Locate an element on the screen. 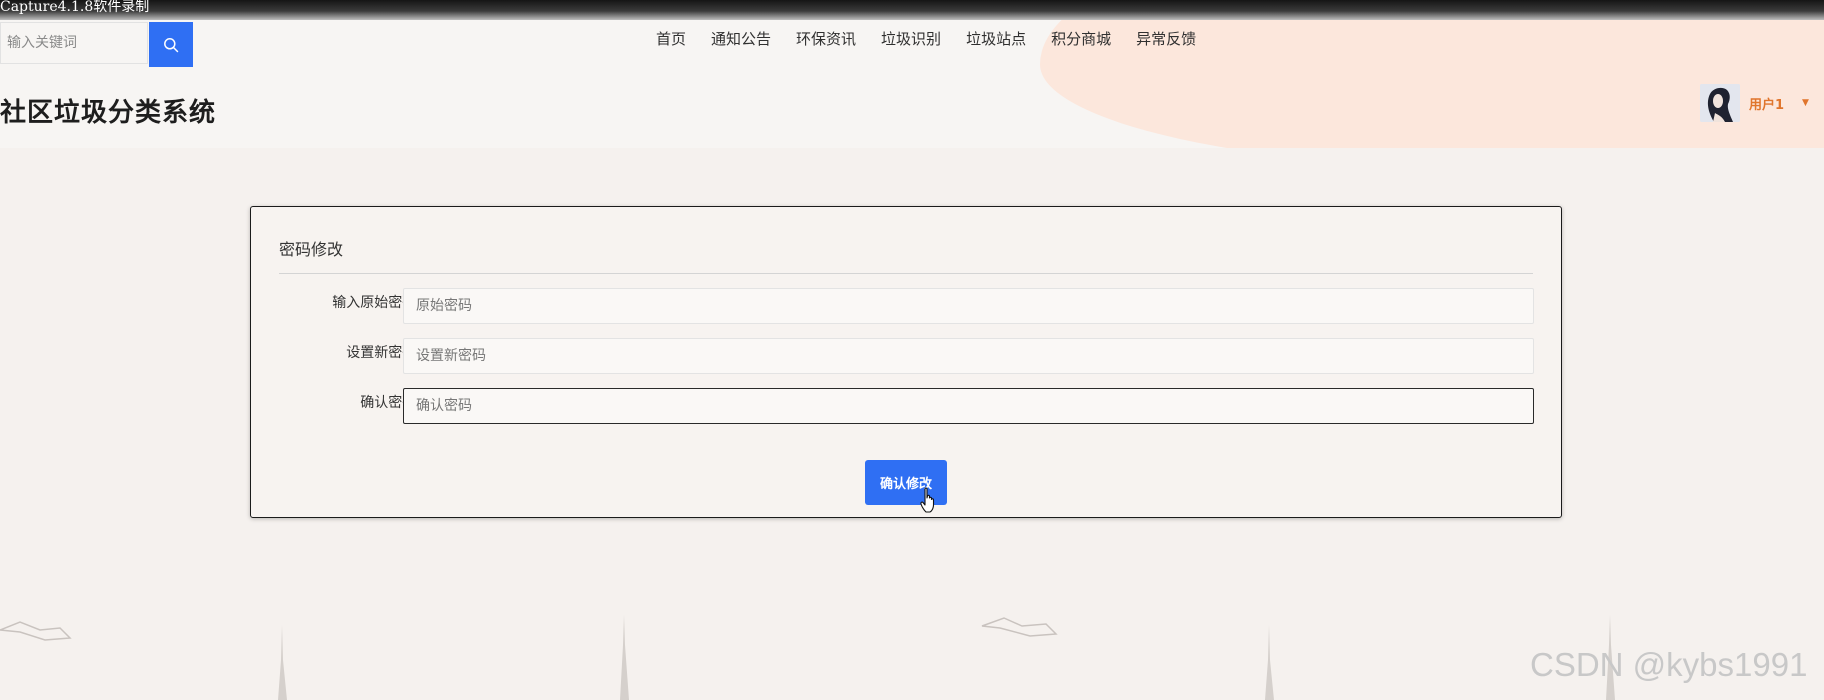 The height and width of the screenshot is (700, 1824). new-password-input is located at coordinates (968, 356).